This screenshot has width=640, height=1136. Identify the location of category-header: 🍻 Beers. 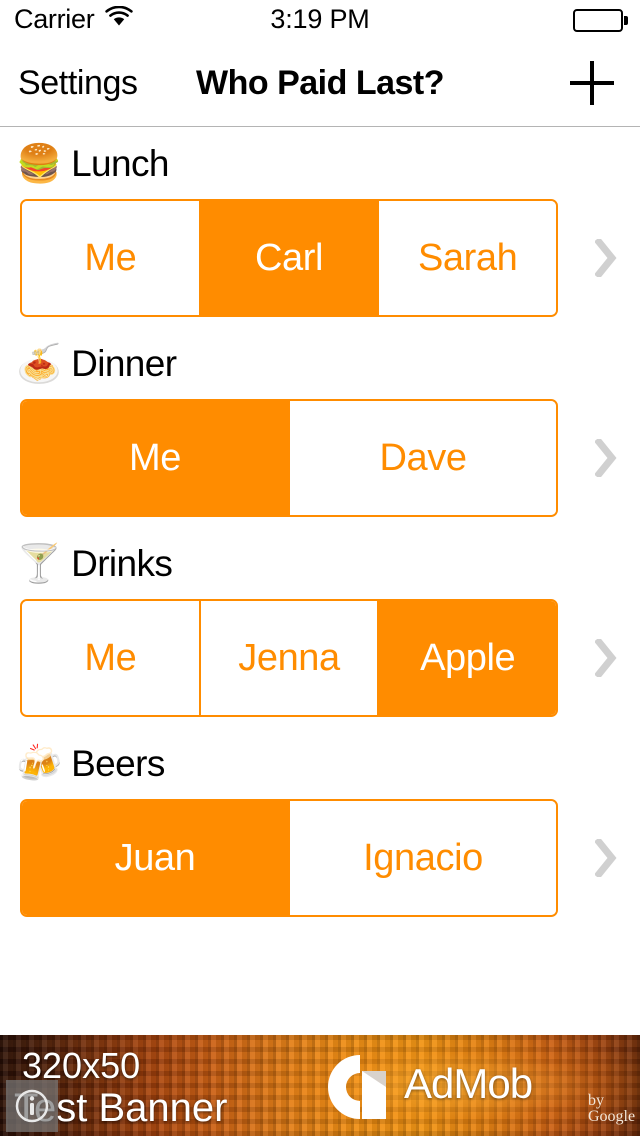
(90, 763).